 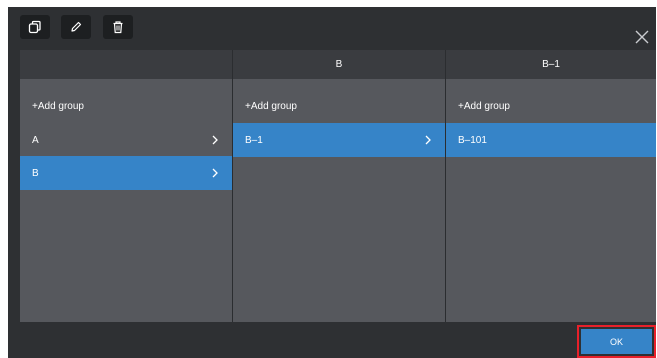 I want to click on column-header-root, so click(x=126, y=64).